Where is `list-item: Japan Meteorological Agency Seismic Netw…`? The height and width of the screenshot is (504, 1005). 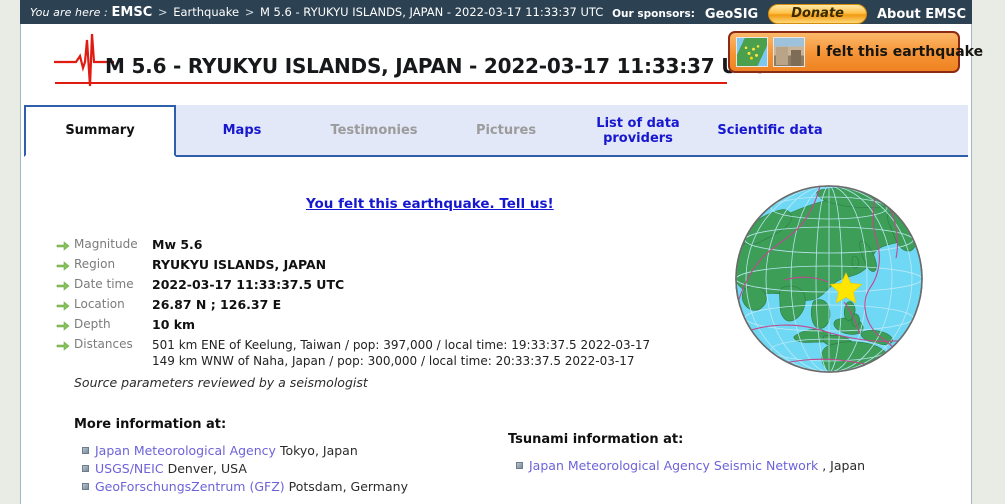 list-item: Japan Meteorological Agency Seismic Netw… is located at coordinates (723, 465).